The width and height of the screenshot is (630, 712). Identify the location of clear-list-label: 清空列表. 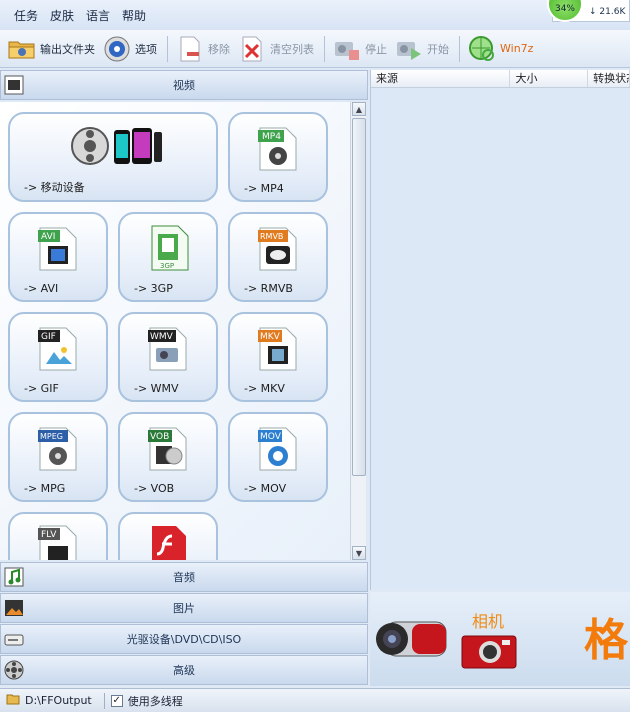
(292, 49).